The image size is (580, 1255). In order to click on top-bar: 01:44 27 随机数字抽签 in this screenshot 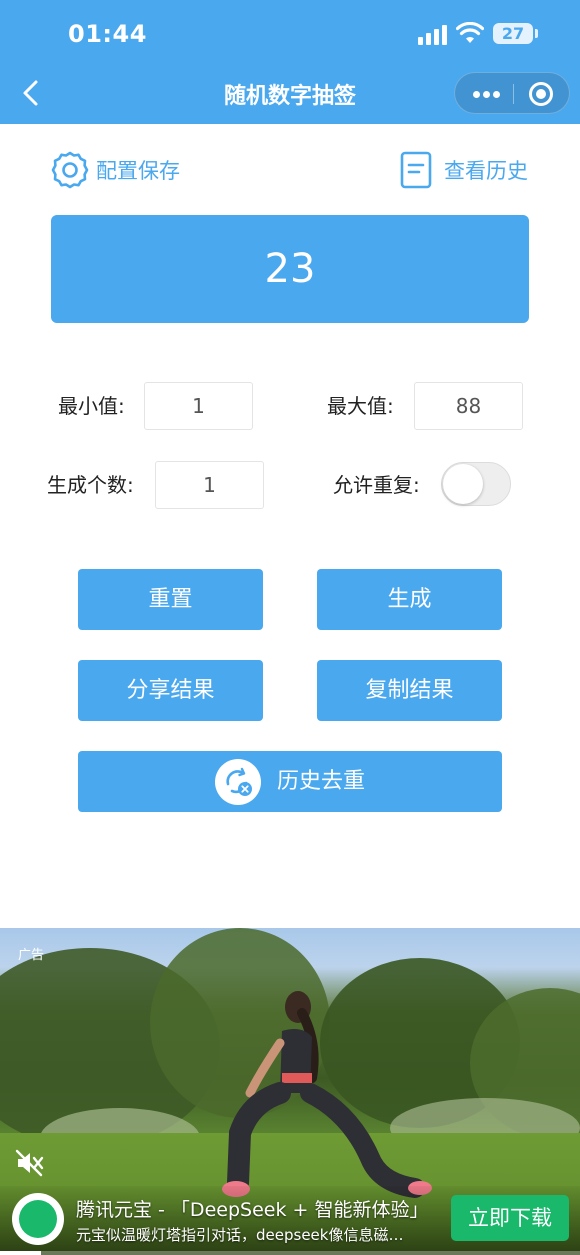, I will do `click(290, 62)`.